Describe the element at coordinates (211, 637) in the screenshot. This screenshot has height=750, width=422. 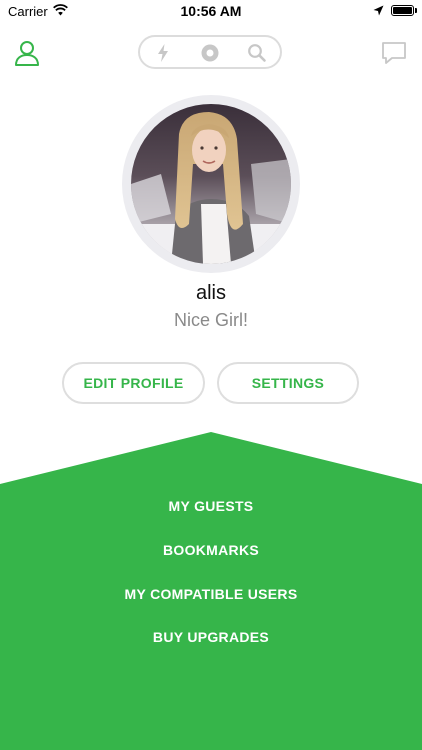
I see `menu-item-buy-upgrades: BUY UPGRADES` at that location.